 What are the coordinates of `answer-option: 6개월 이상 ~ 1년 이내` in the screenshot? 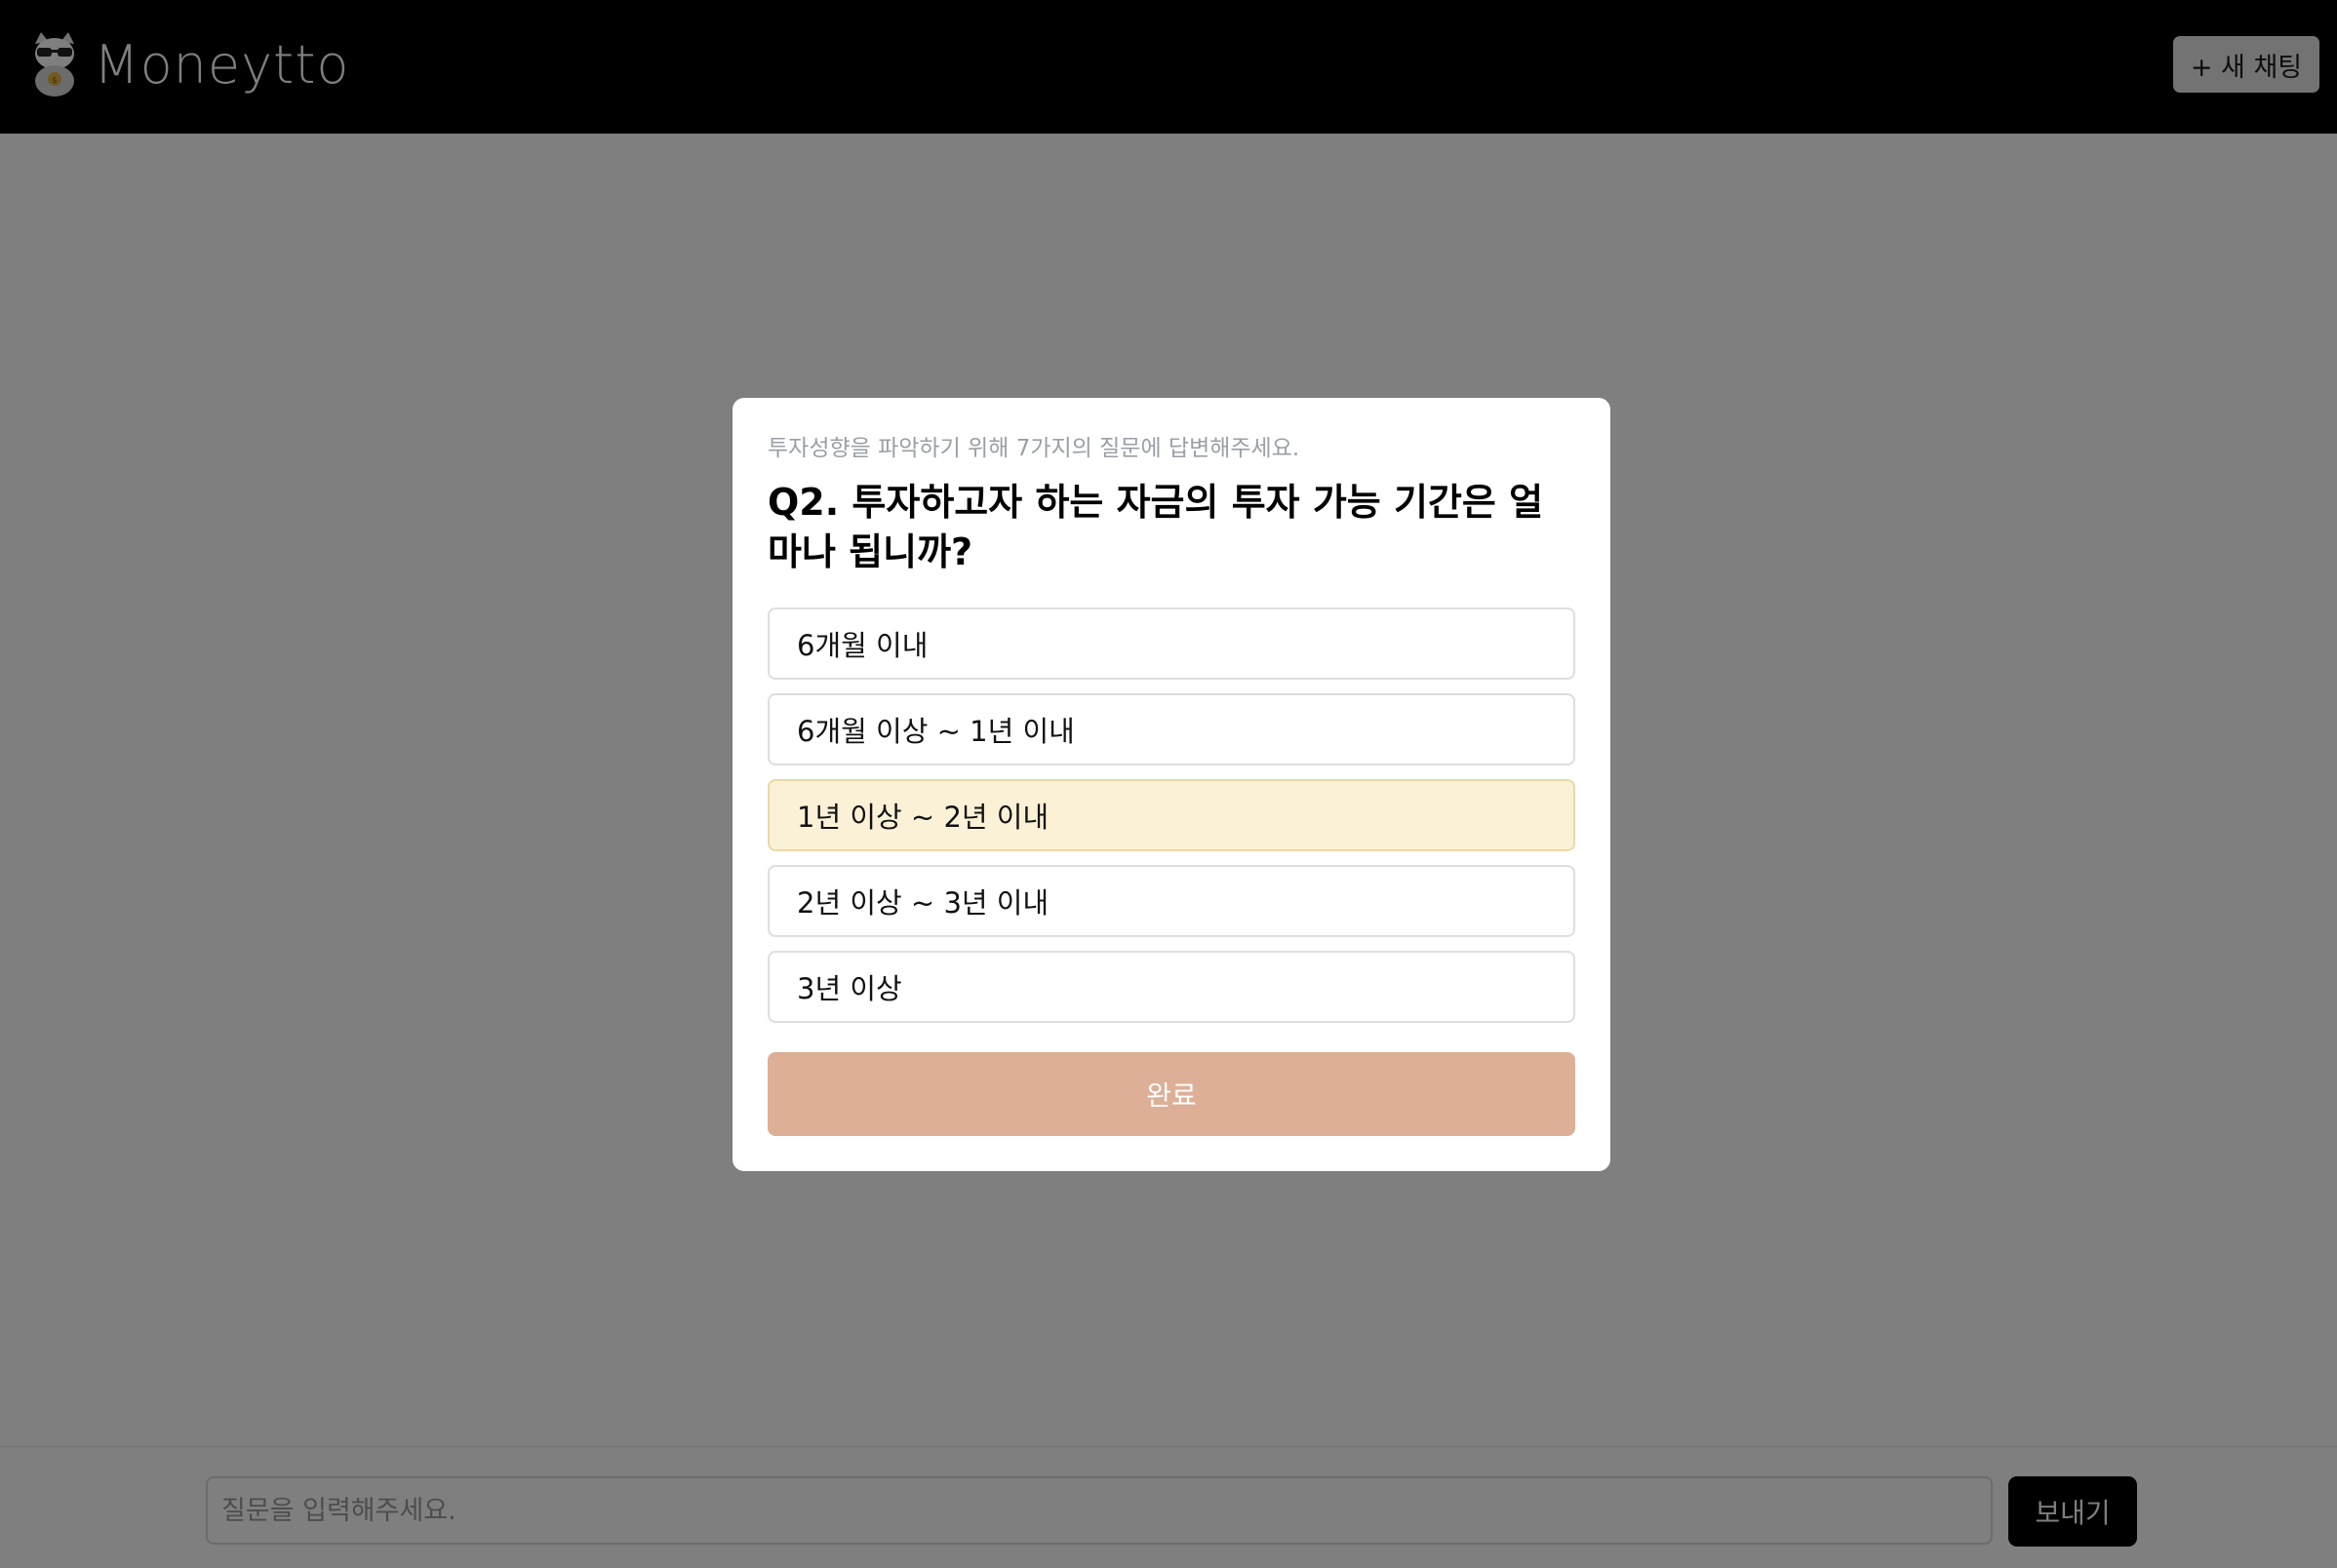 It's located at (1172, 728).